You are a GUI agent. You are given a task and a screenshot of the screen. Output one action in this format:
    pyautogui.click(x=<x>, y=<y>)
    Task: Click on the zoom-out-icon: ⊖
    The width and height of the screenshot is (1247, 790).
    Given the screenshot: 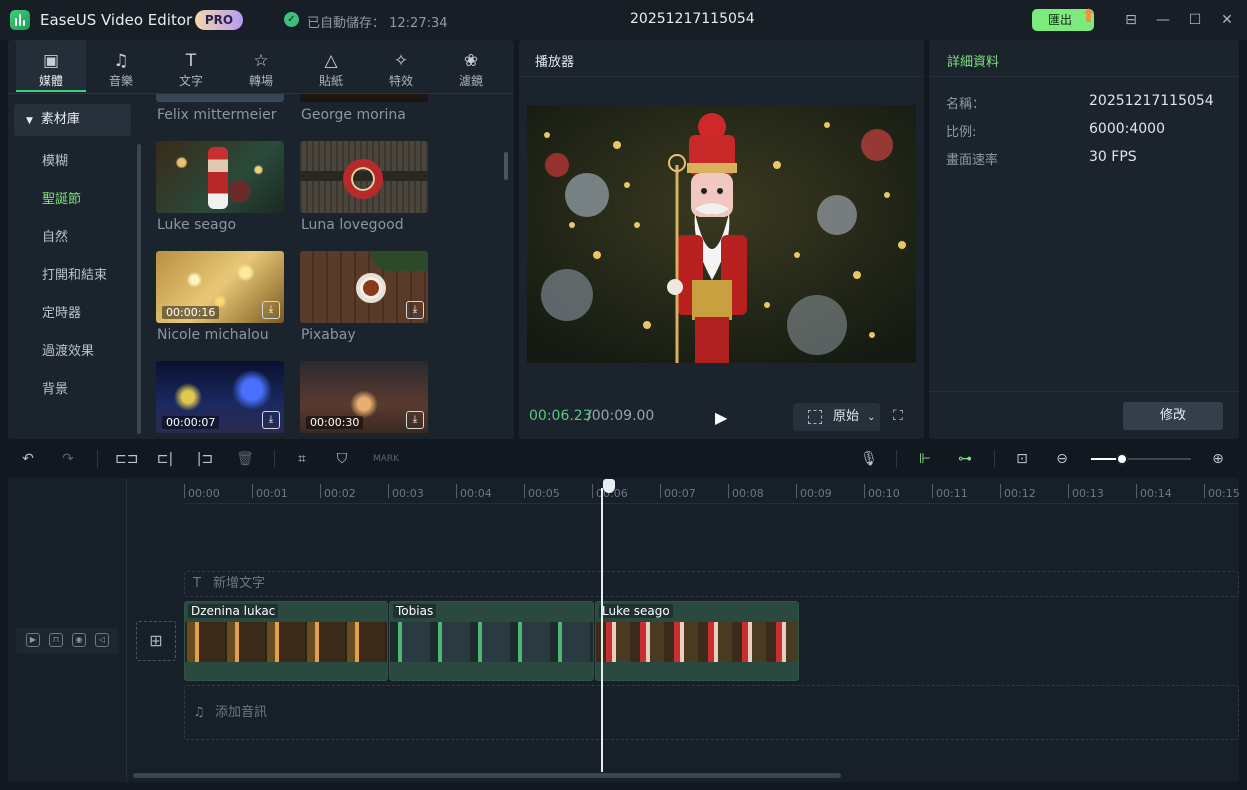 What is the action you would take?
    pyautogui.click(x=1062, y=459)
    